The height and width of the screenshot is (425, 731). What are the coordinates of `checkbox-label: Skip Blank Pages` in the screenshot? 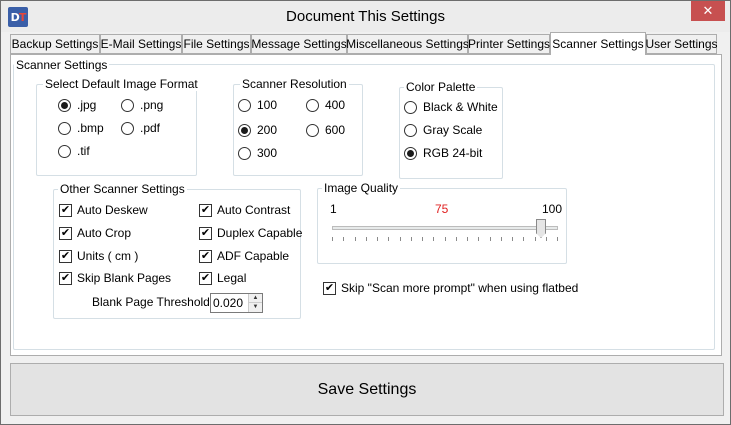 It's located at (124, 278).